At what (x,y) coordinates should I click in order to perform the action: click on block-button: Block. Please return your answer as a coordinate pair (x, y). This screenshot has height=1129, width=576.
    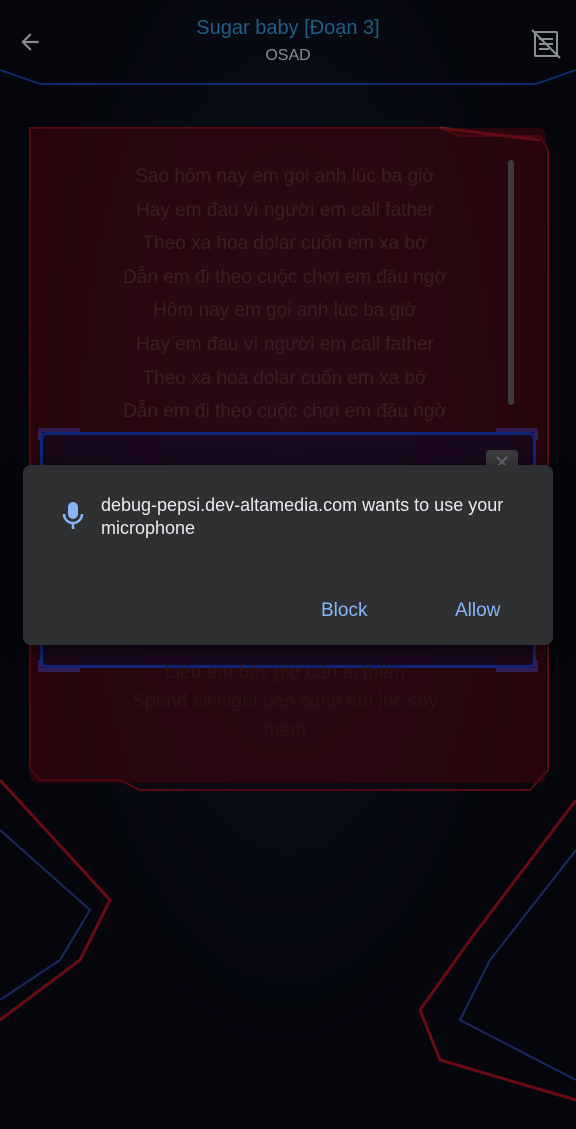
    Looking at the image, I should click on (344, 611).